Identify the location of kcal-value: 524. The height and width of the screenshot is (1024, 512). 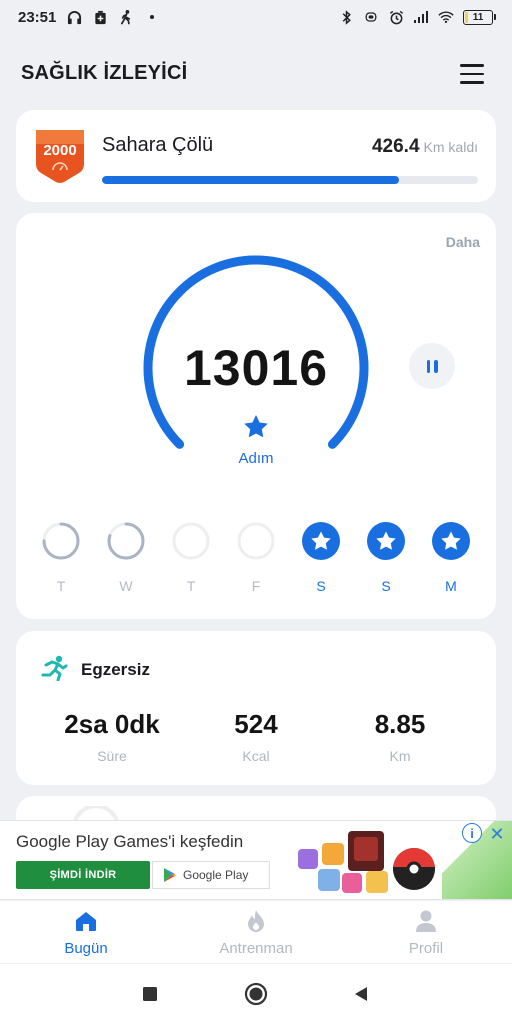
(256, 724).